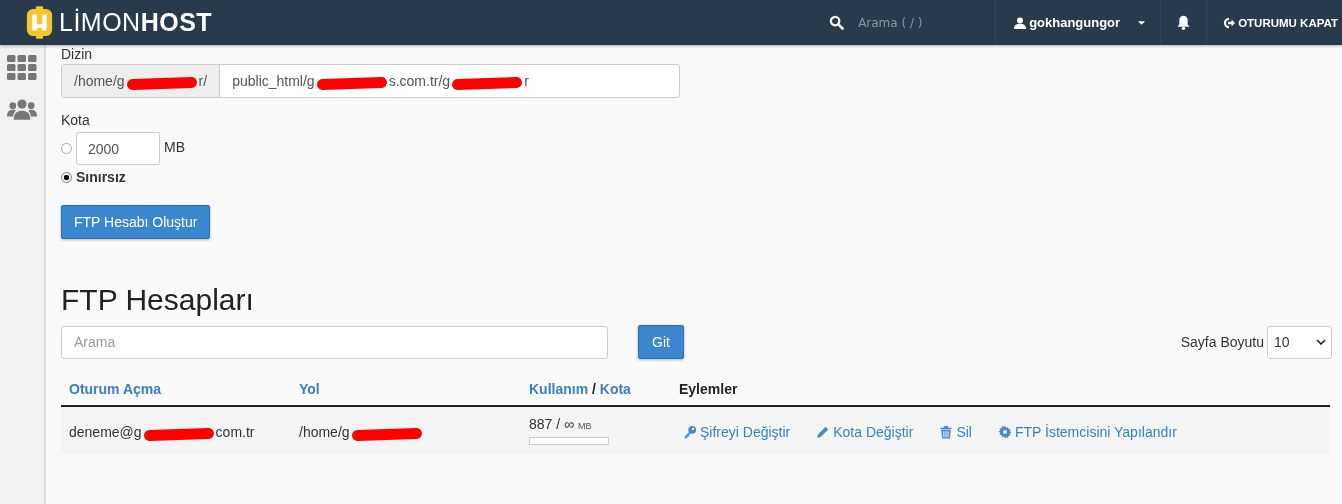  I want to click on text-fragment: s.com.tr/g, so click(419, 81).